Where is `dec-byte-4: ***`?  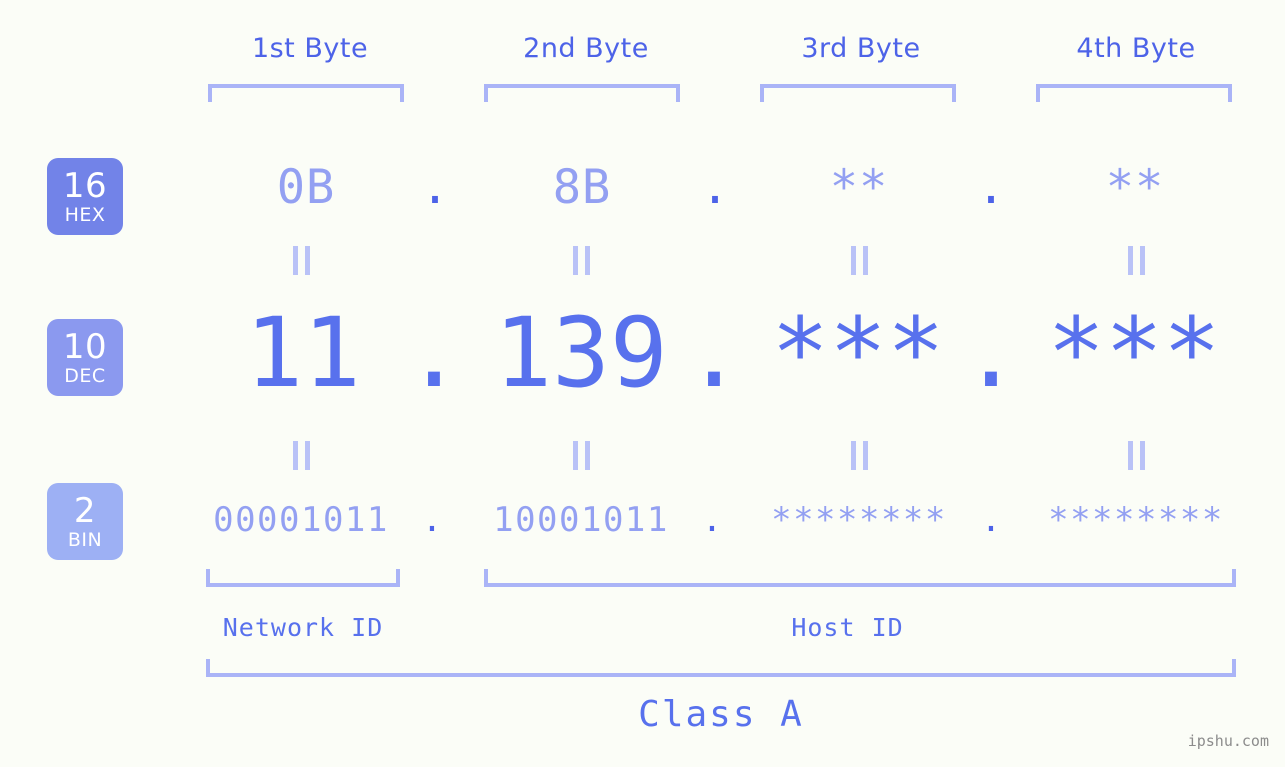
dec-byte-4: *** is located at coordinates (1134, 353).